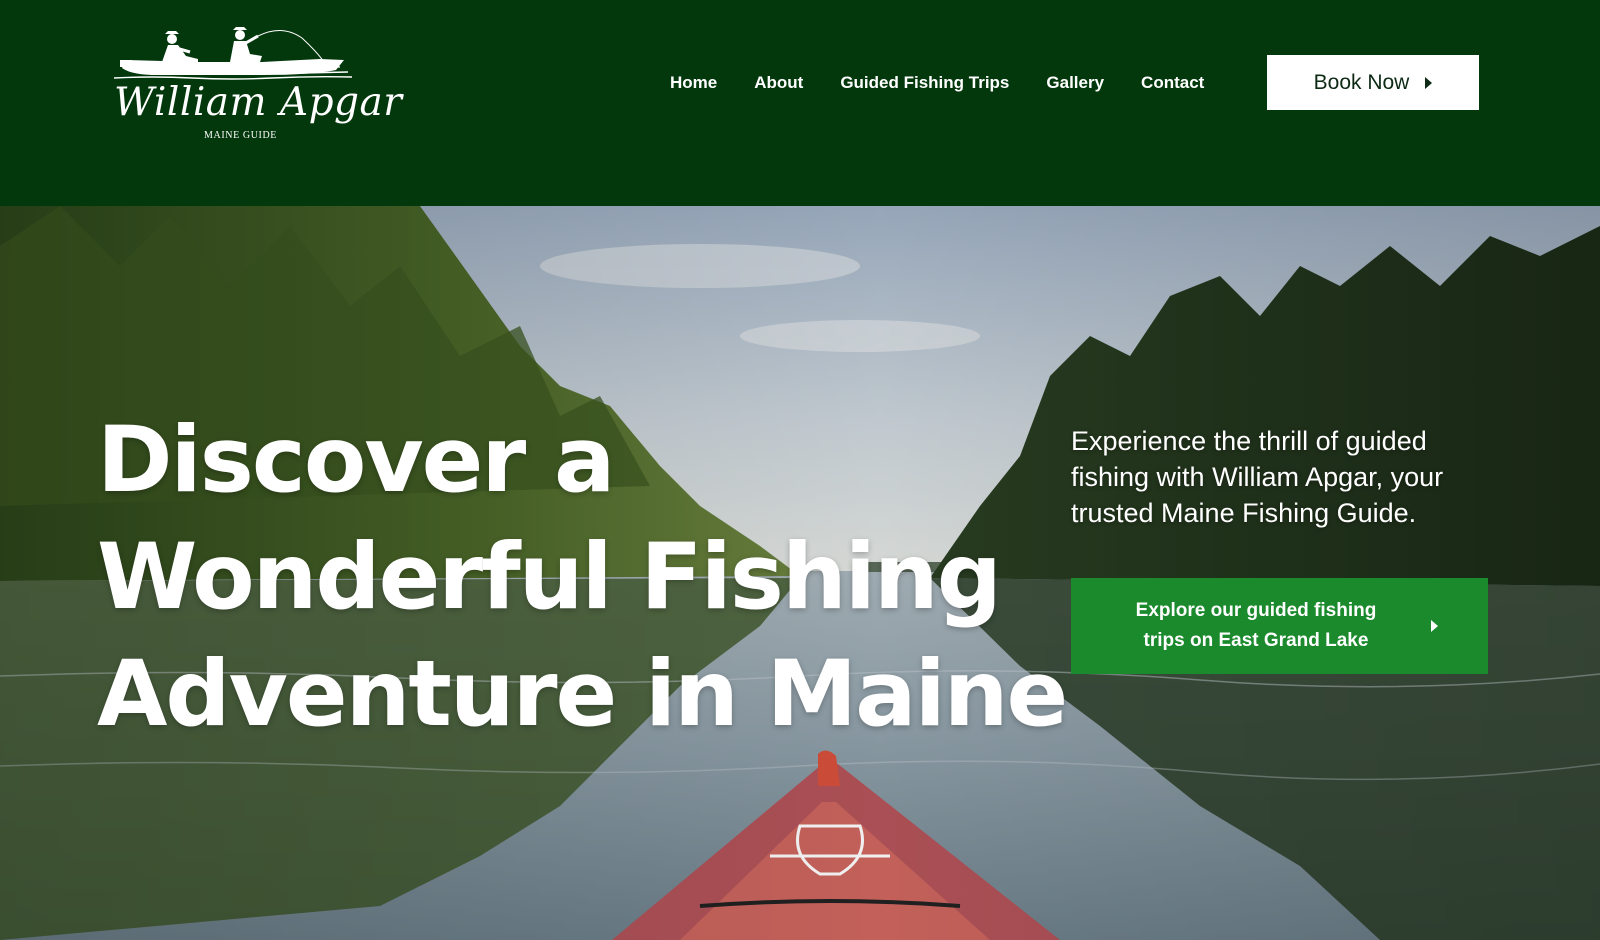  Describe the element at coordinates (1075, 83) in the screenshot. I see `nav-gallery: Gallery` at that location.